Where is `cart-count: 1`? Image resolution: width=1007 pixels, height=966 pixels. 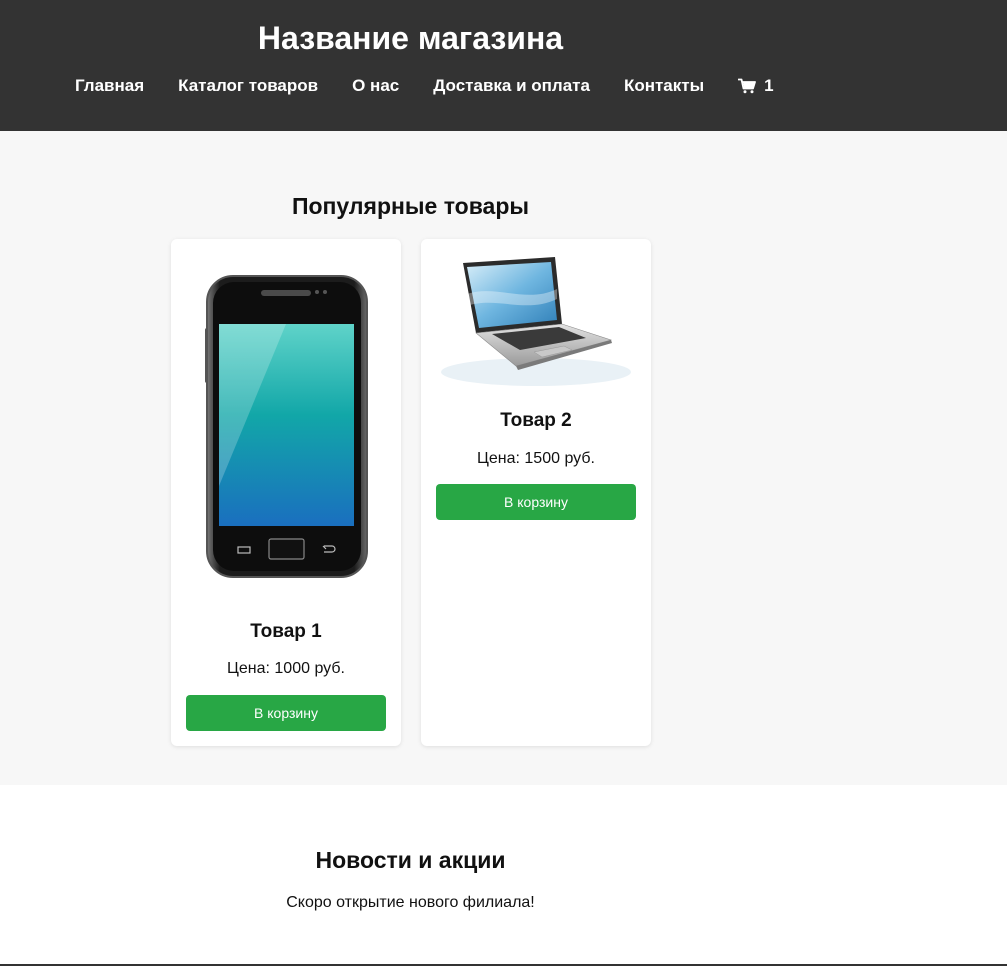 cart-count: 1 is located at coordinates (769, 85).